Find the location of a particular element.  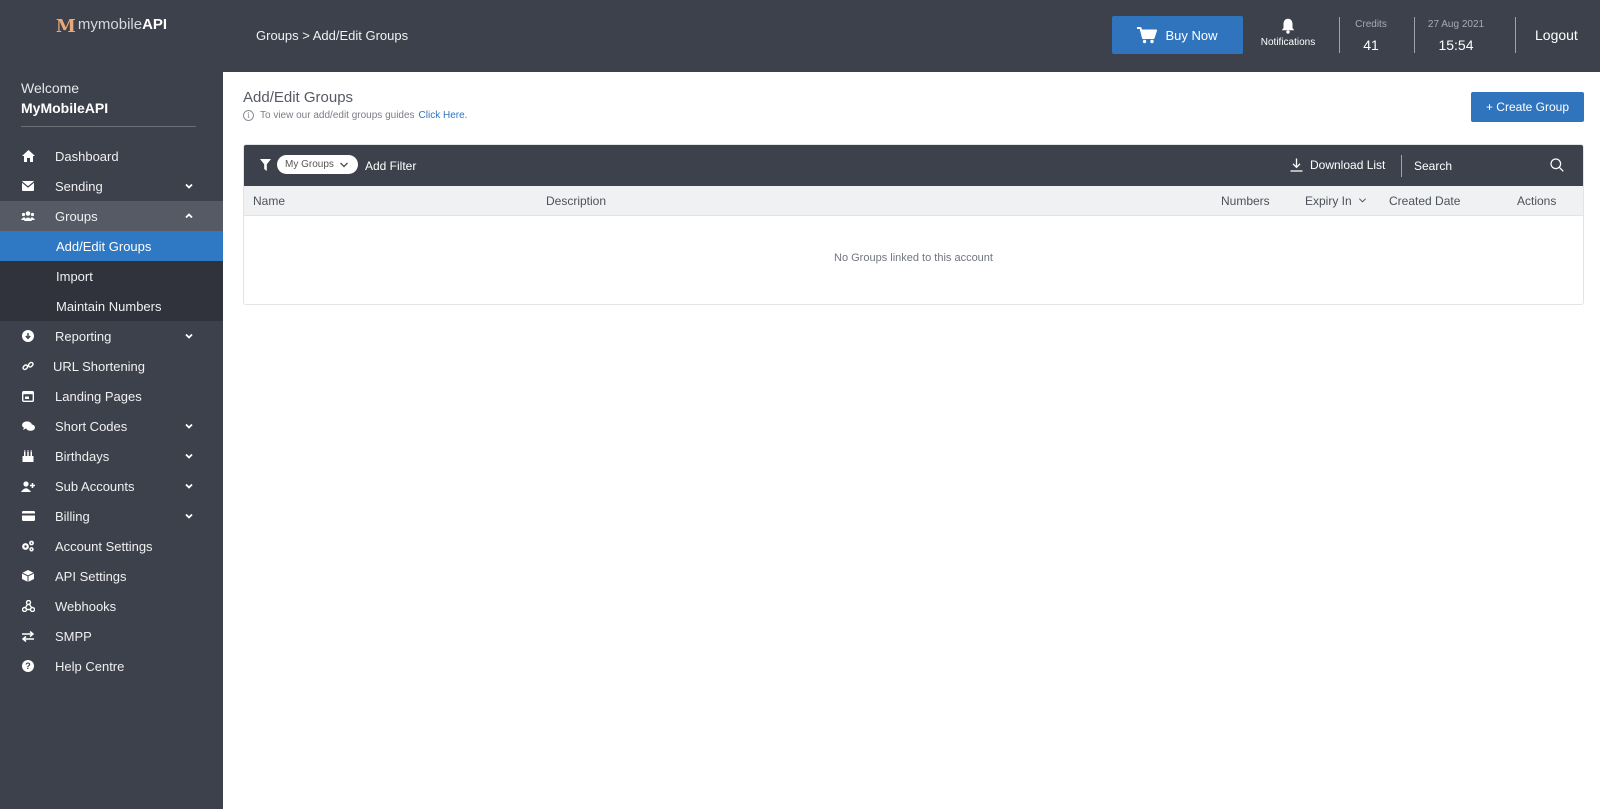

sidebar-item-label: Landing Pages is located at coordinates (98, 396).